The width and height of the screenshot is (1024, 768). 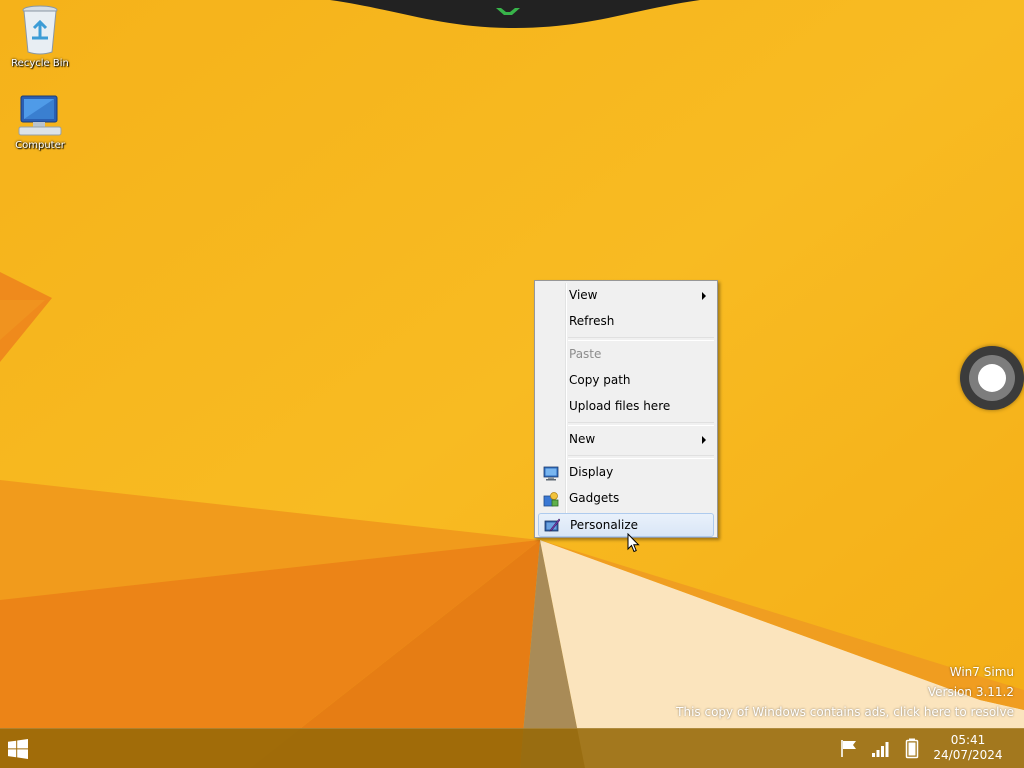 What do you see at coordinates (626, 296) in the screenshot?
I see `menu-item-view: View` at bounding box center [626, 296].